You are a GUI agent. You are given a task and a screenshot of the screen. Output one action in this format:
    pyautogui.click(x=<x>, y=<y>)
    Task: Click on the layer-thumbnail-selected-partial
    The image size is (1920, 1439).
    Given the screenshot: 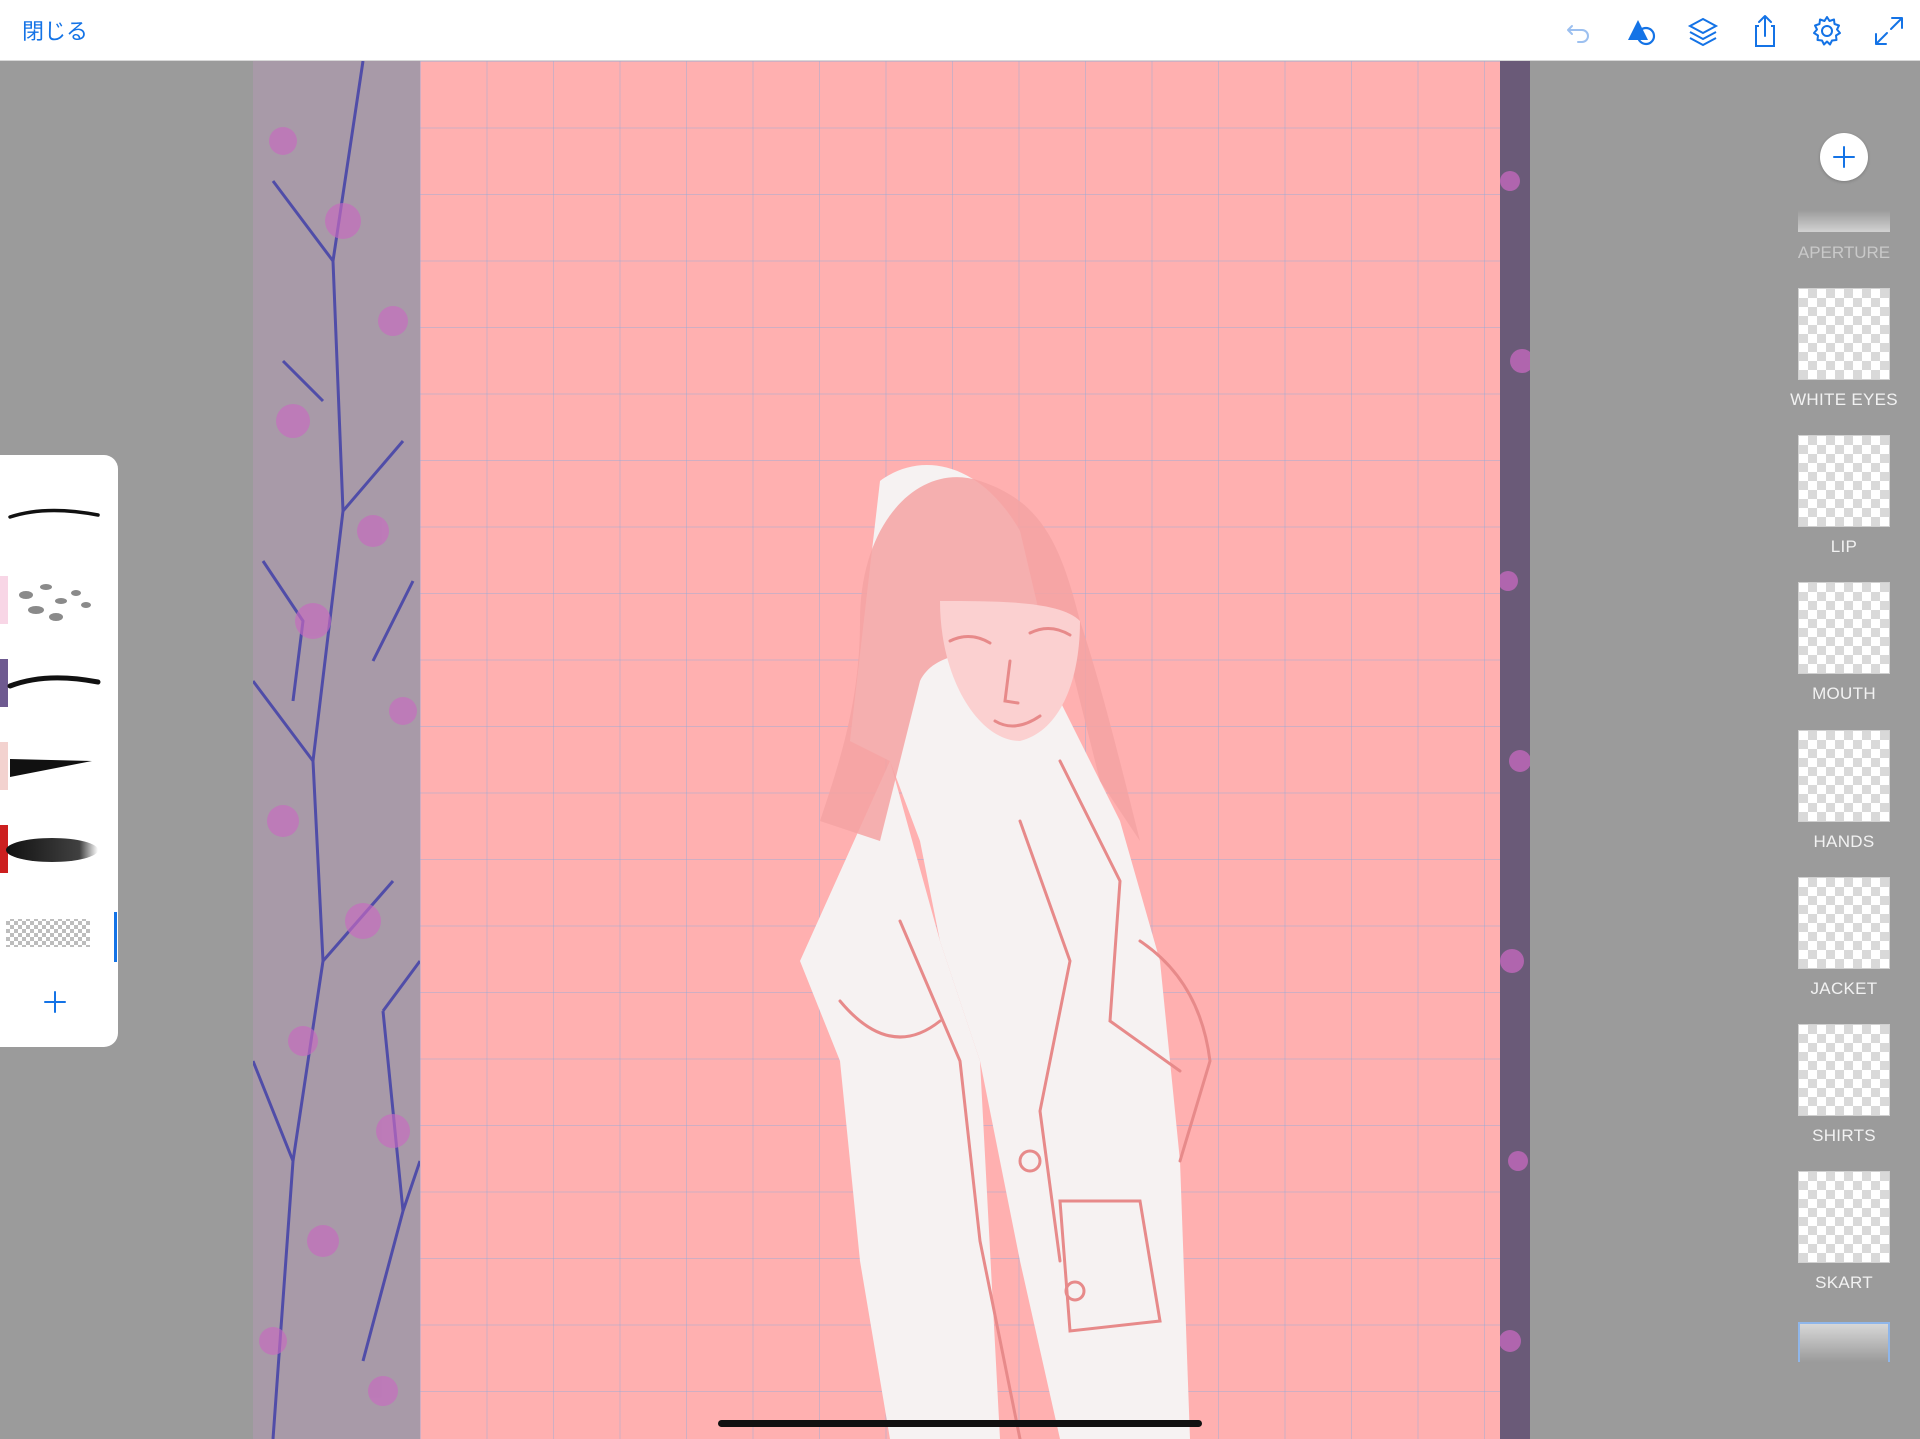 What is the action you would take?
    pyautogui.click(x=1844, y=1342)
    